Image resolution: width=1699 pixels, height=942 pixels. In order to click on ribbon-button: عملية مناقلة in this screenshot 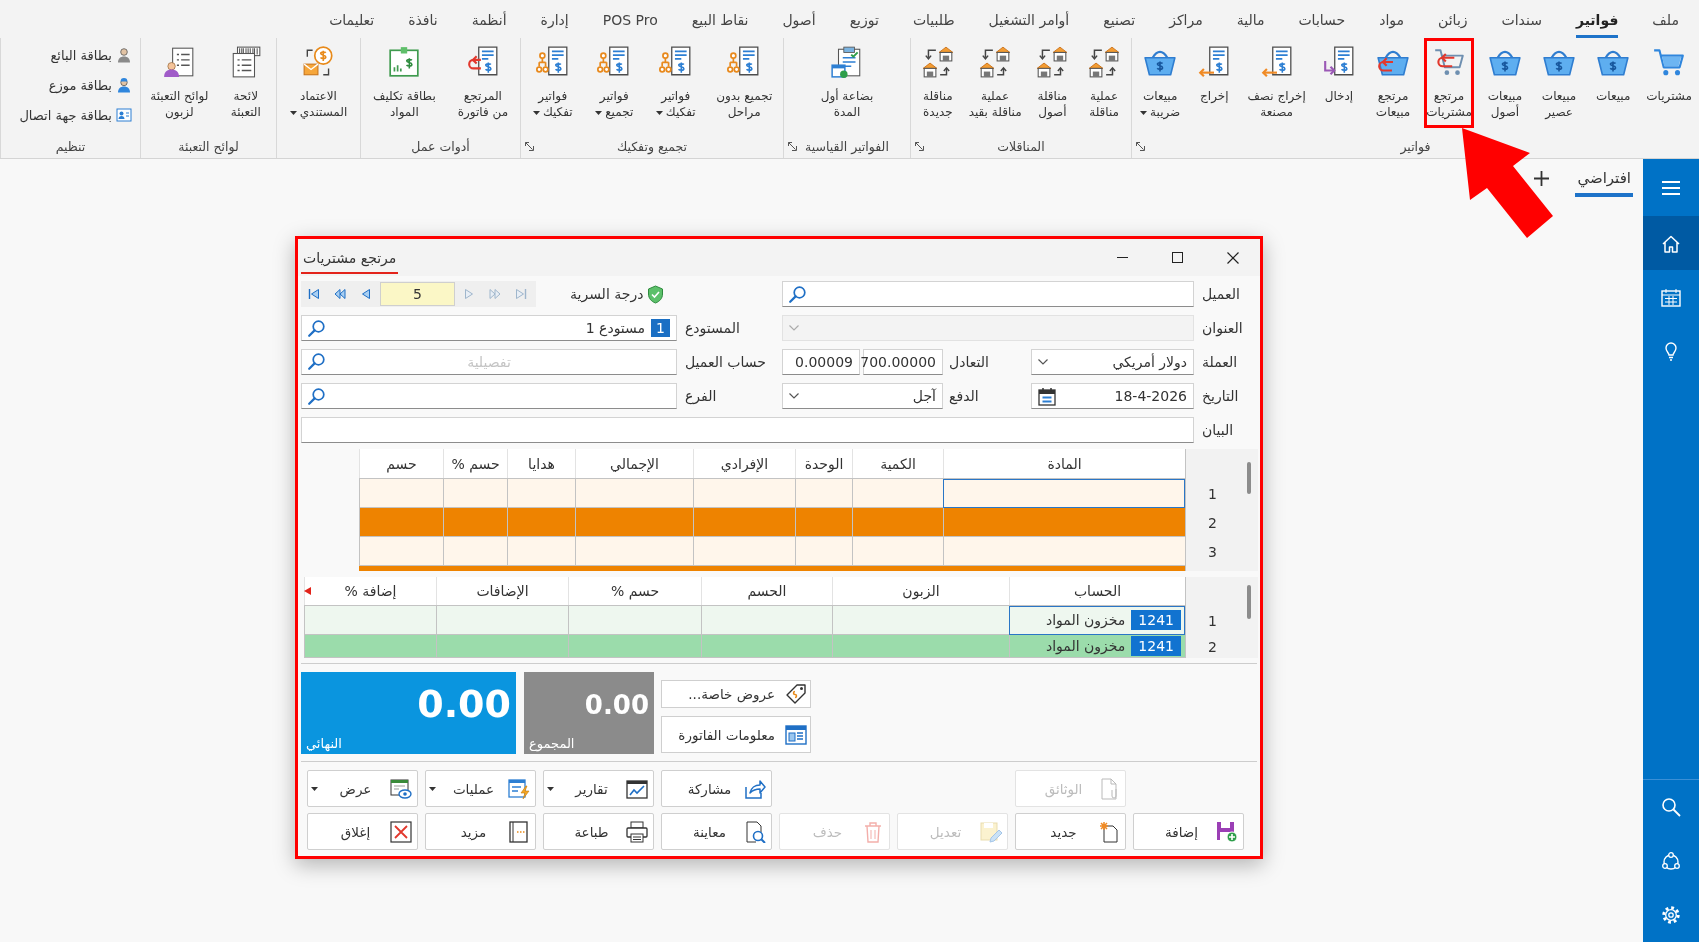, I will do `click(1104, 83)`.